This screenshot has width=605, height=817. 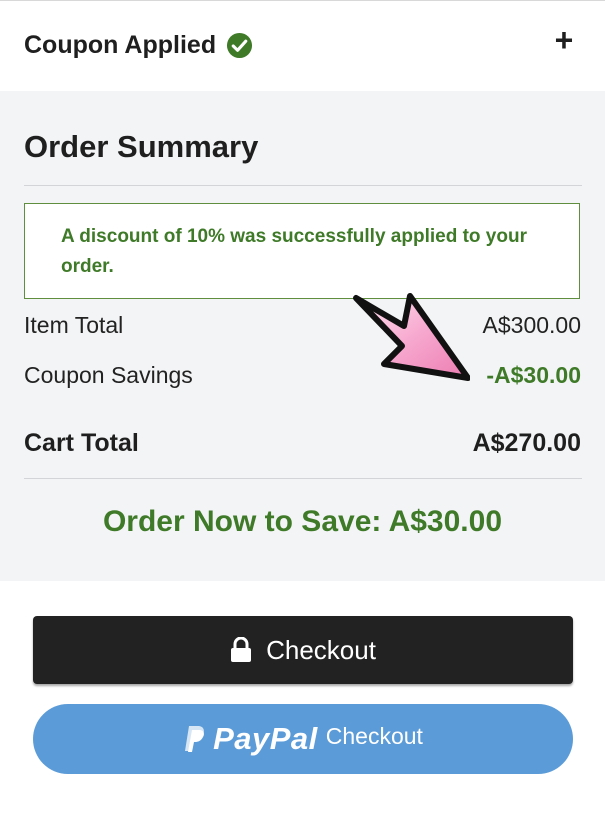 What do you see at coordinates (533, 375) in the screenshot?
I see `coupon-savings-value: -A$30.00` at bounding box center [533, 375].